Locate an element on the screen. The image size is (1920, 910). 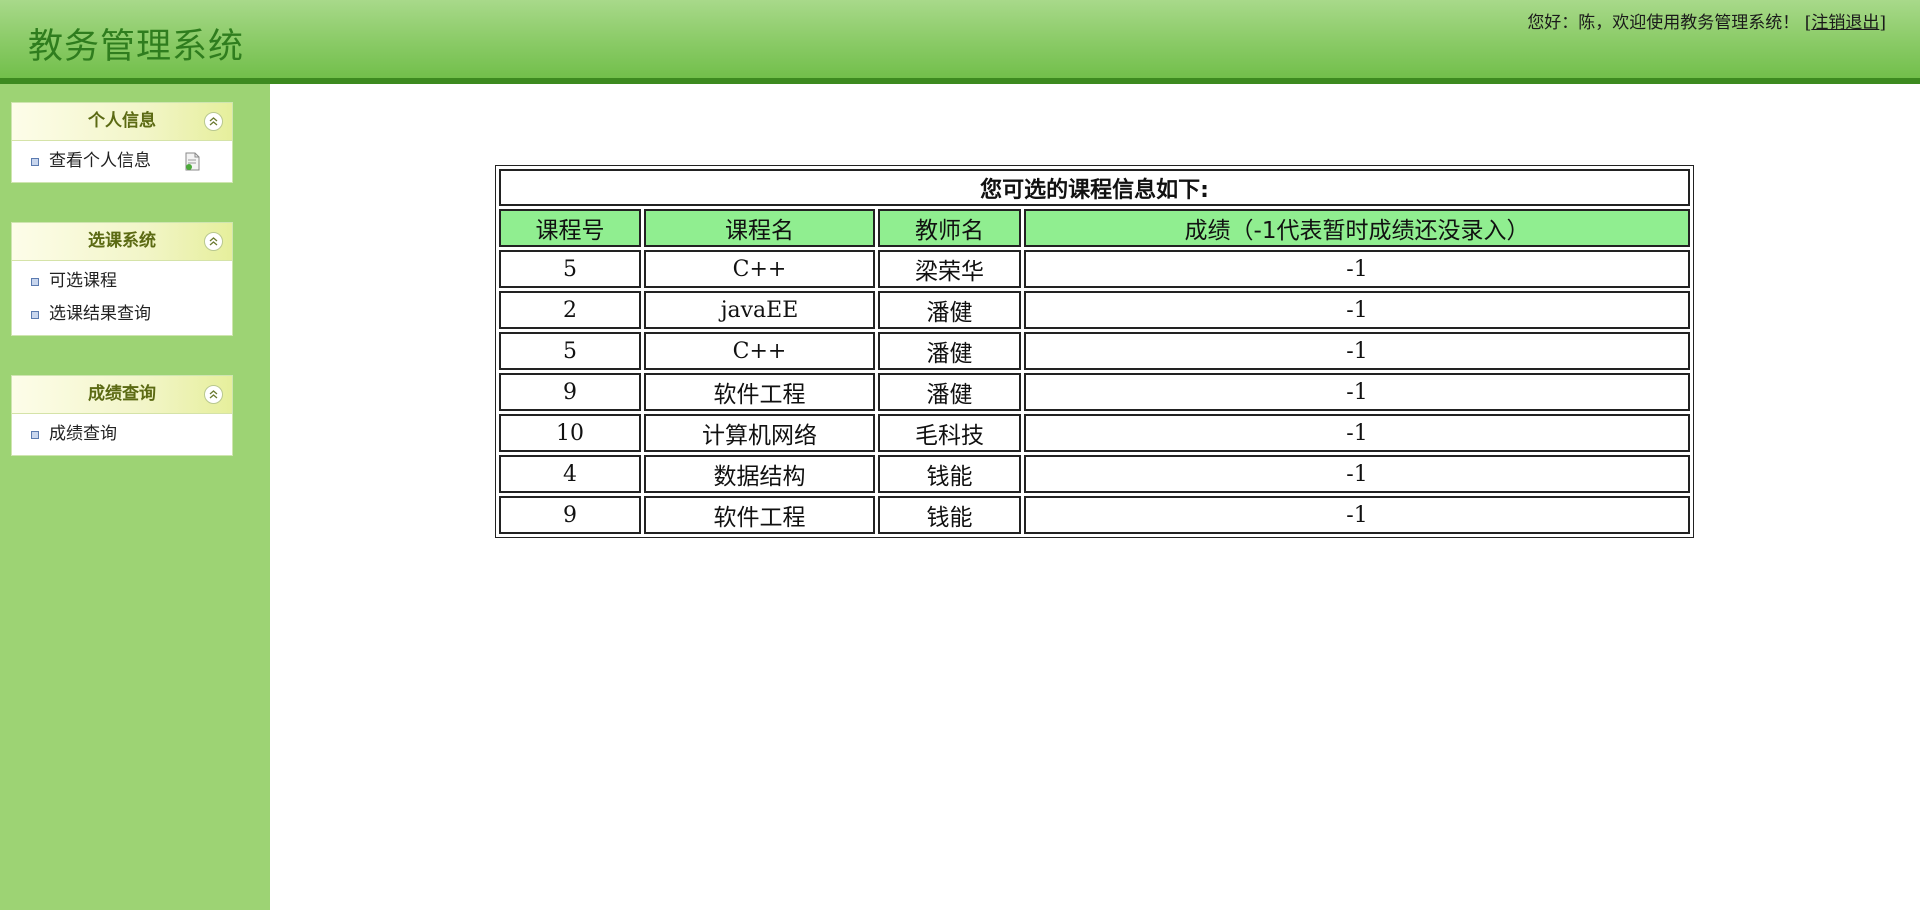
welcome-suffix: ] is located at coordinates (1882, 23).